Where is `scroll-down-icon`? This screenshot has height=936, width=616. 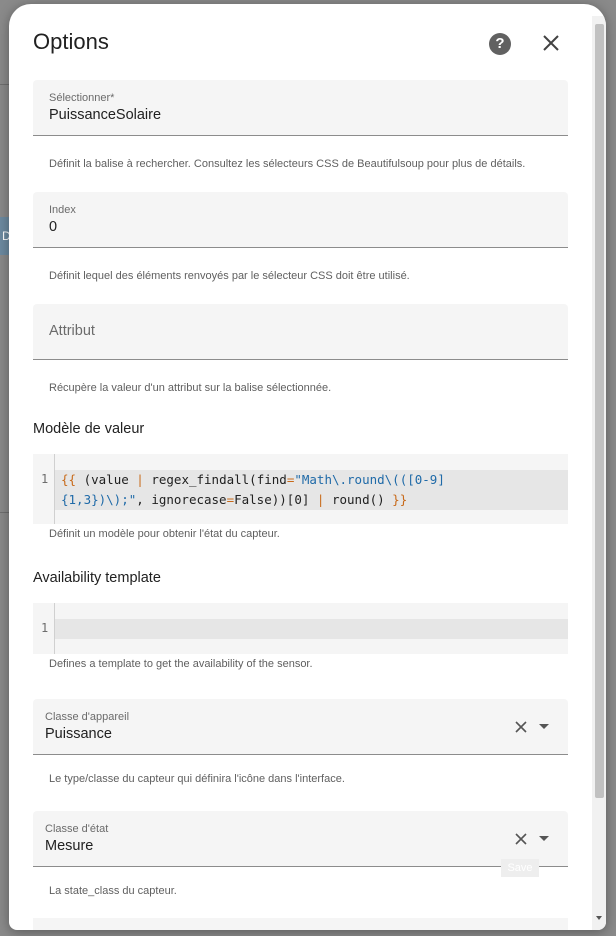
scroll-down-icon is located at coordinates (599, 918).